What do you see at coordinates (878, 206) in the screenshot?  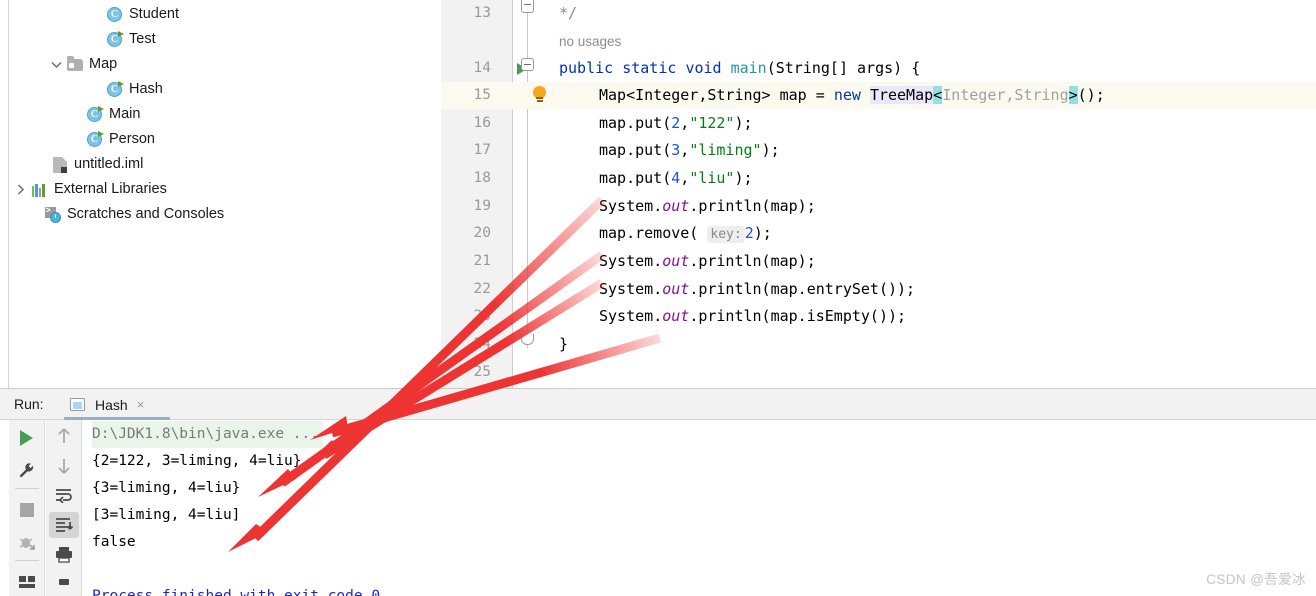 I see `editor-line-19: 19` at bounding box center [878, 206].